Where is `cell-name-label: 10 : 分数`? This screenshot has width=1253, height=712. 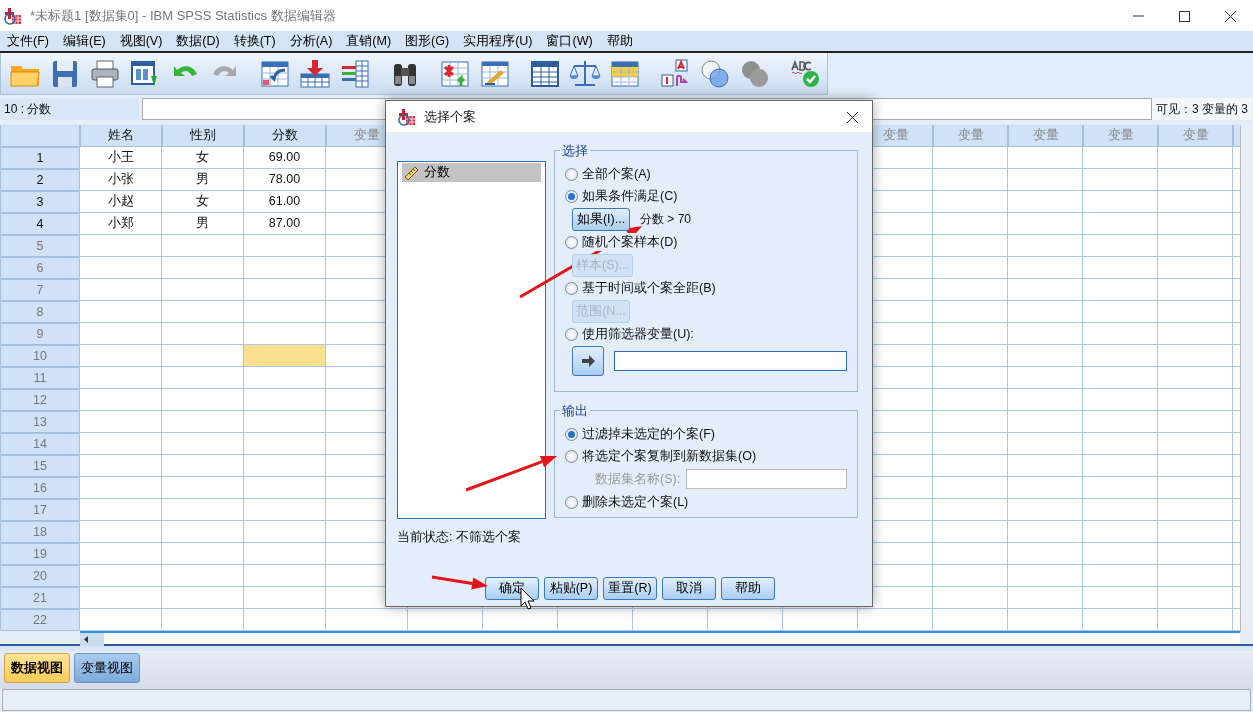
cell-name-label: 10 : 分数 is located at coordinates (69, 109).